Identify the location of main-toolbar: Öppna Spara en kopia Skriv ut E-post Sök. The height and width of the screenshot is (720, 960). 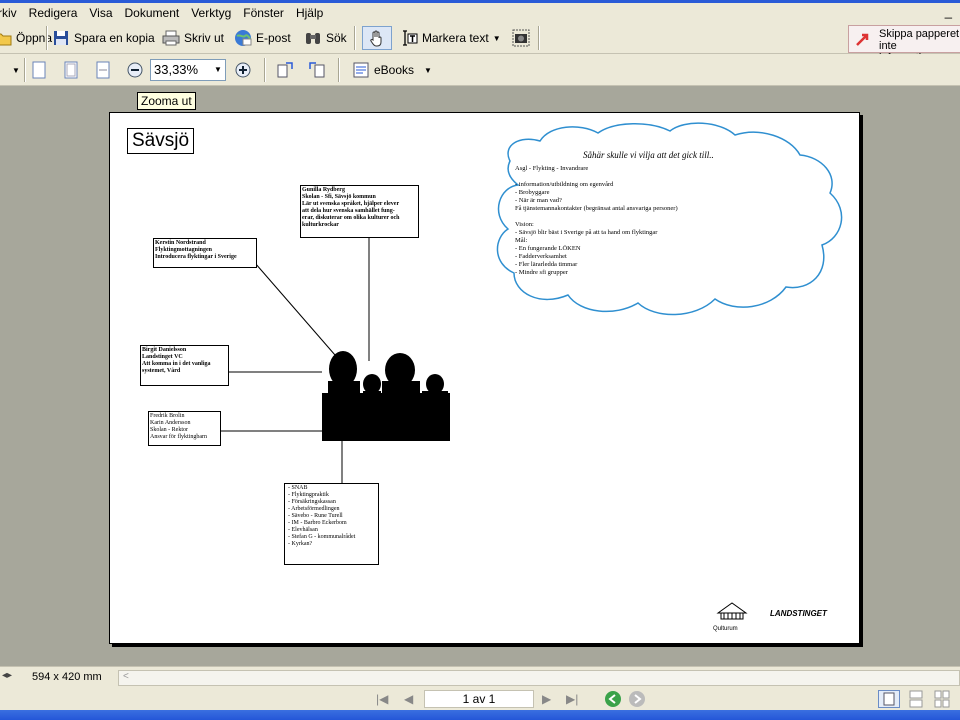
(480, 38).